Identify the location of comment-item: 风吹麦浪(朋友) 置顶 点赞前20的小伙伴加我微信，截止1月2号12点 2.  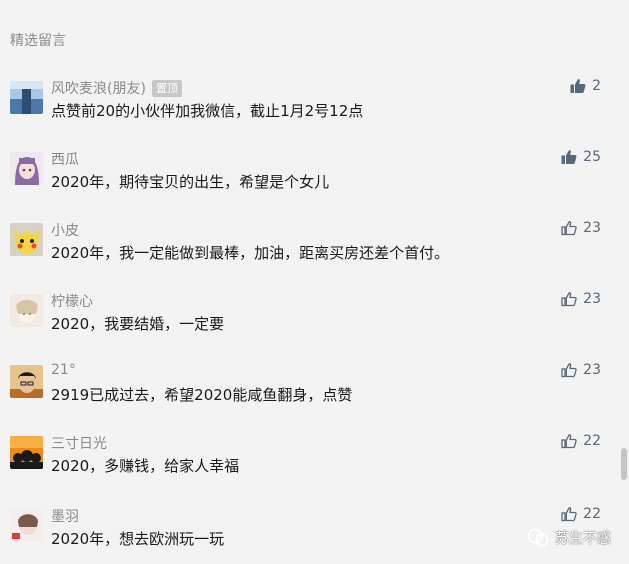
(314, 107).